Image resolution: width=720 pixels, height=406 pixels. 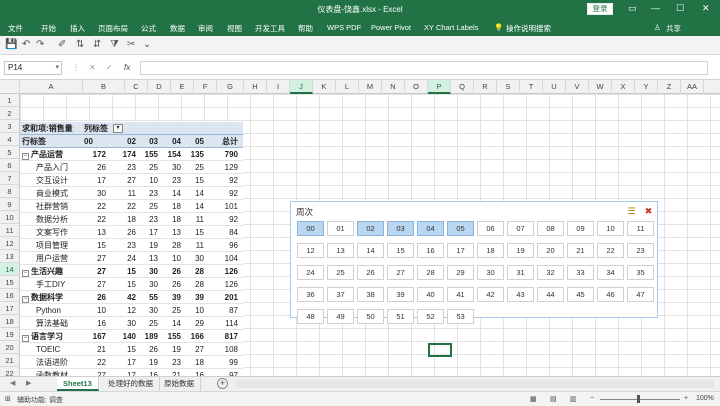 What do you see at coordinates (131, 258) in the screenshot?
I see `pivot-item-row: 用户运营 27 24 13 10 30 104` at bounding box center [131, 258].